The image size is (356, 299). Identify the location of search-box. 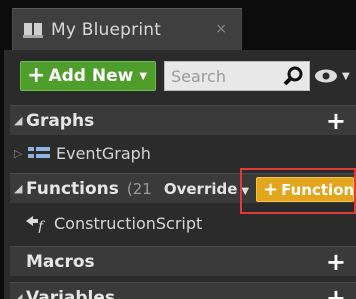
(237, 76).